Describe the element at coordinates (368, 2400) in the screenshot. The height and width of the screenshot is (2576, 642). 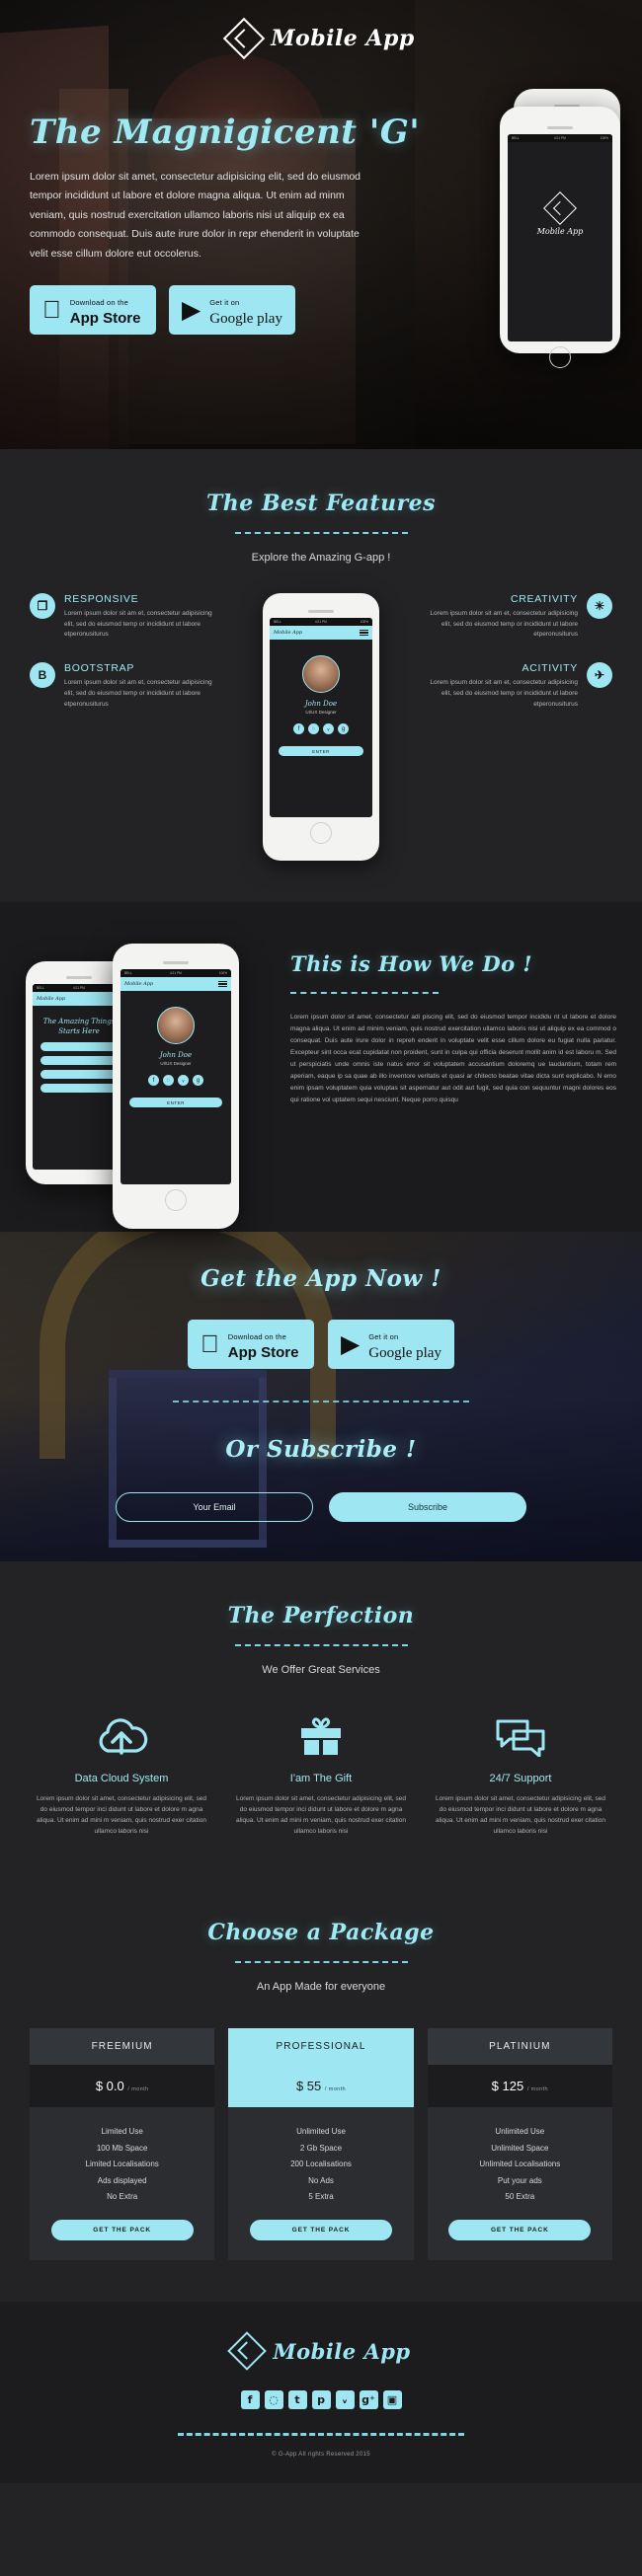
I see `google-plus-icon: g⁺` at that location.